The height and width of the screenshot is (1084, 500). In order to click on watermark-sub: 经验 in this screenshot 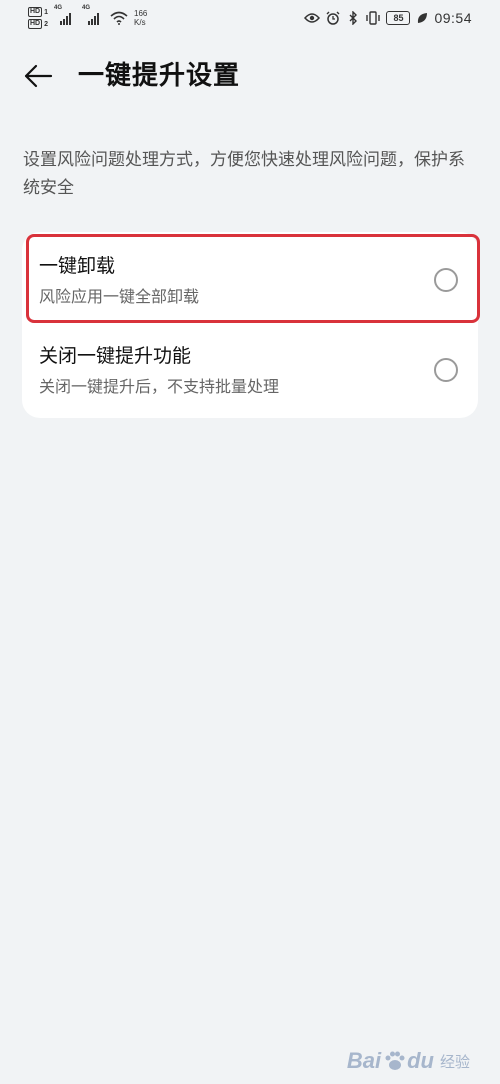, I will do `click(454, 1062)`.